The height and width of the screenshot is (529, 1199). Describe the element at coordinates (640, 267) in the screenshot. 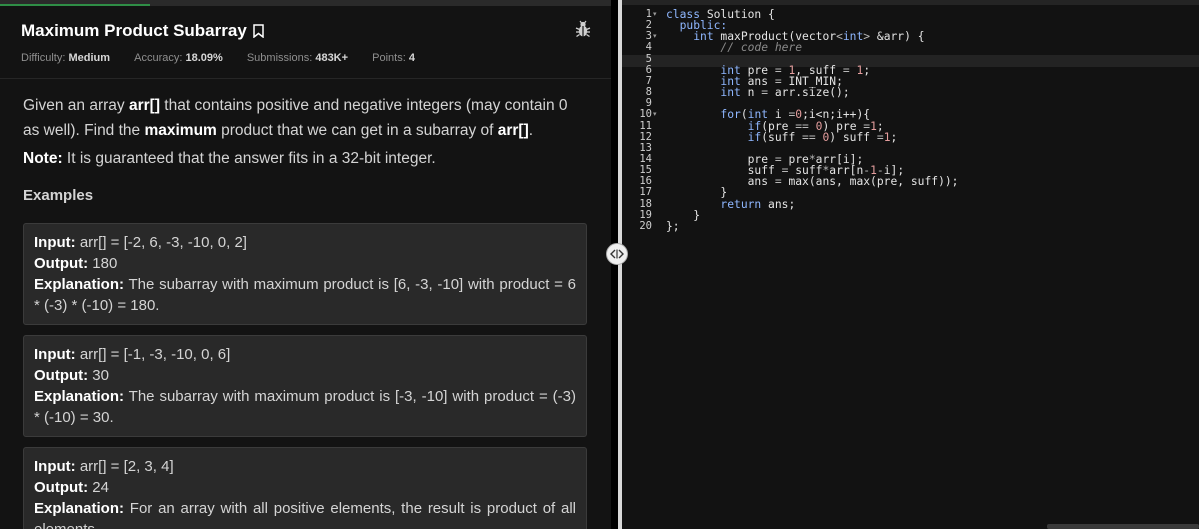

I see `line-number-gutter: 1 ▾ 2 3 ▾ 4 5 6 7 8 9 10 ▾ 11 12 13 14 15 16 17 18 19 20` at that location.